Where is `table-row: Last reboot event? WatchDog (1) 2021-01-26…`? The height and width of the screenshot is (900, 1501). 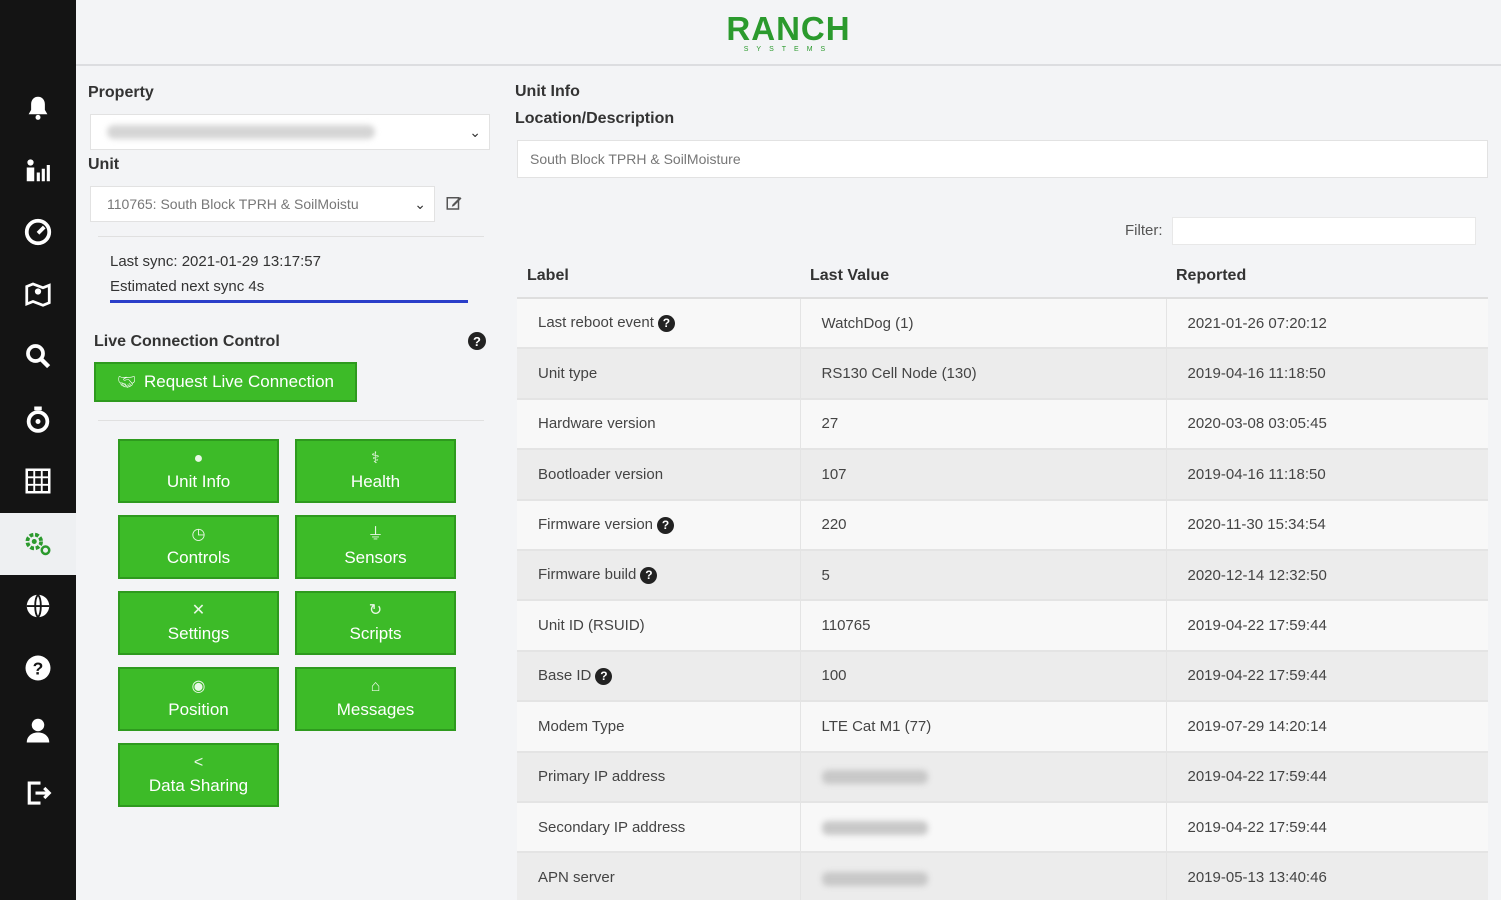 table-row: Last reboot event? WatchDog (1) 2021-01-26… is located at coordinates (1002, 322).